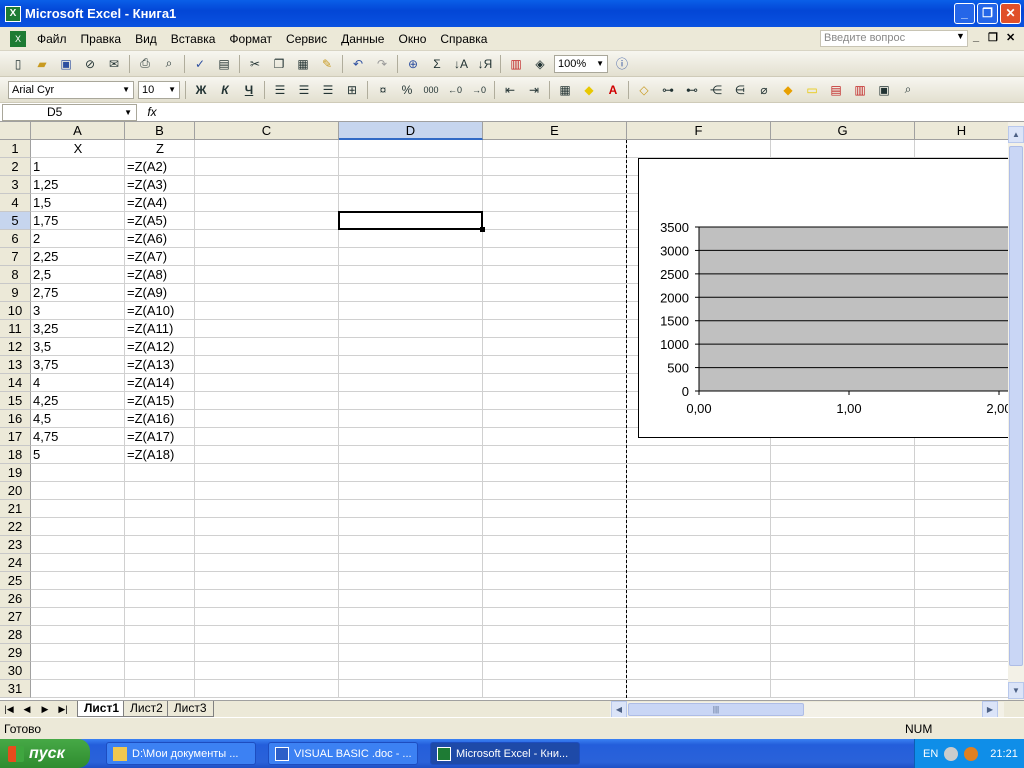 This screenshot has width=1024, height=768. Describe the element at coordinates (160, 131) in the screenshot. I see `column-header-b: B` at that location.